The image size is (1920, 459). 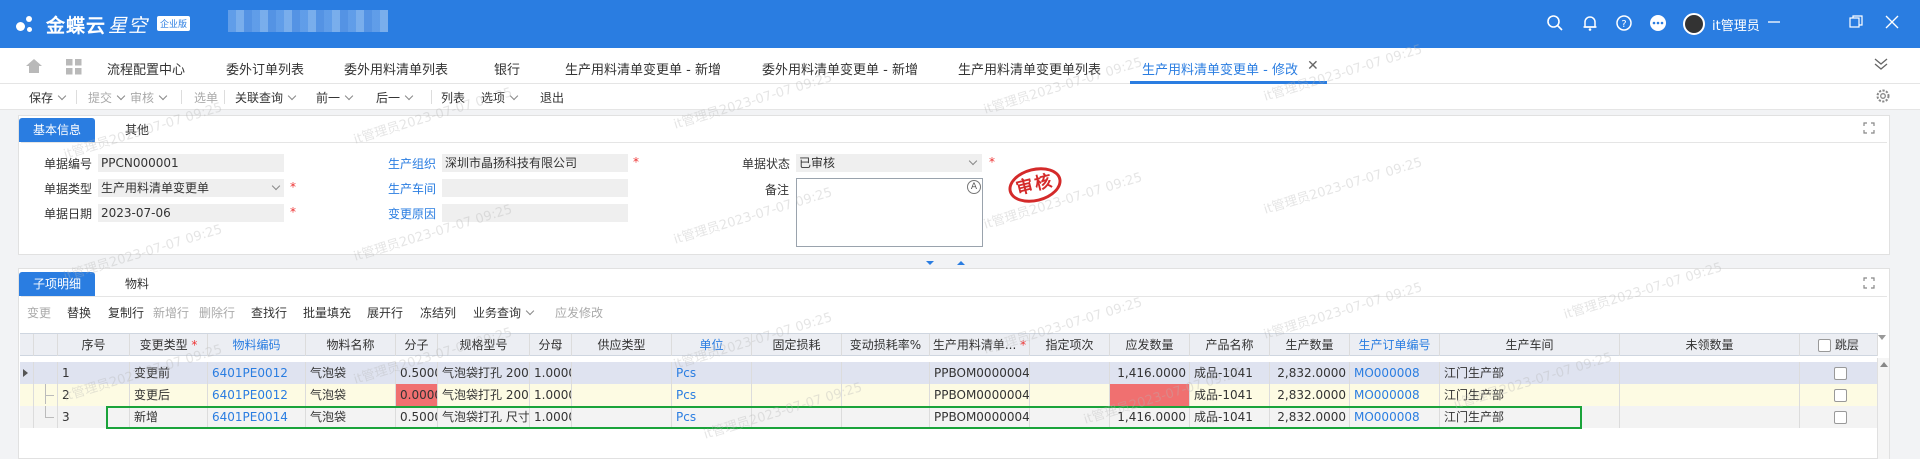 I want to click on change-reason-label: 变更原因, so click(x=412, y=213).